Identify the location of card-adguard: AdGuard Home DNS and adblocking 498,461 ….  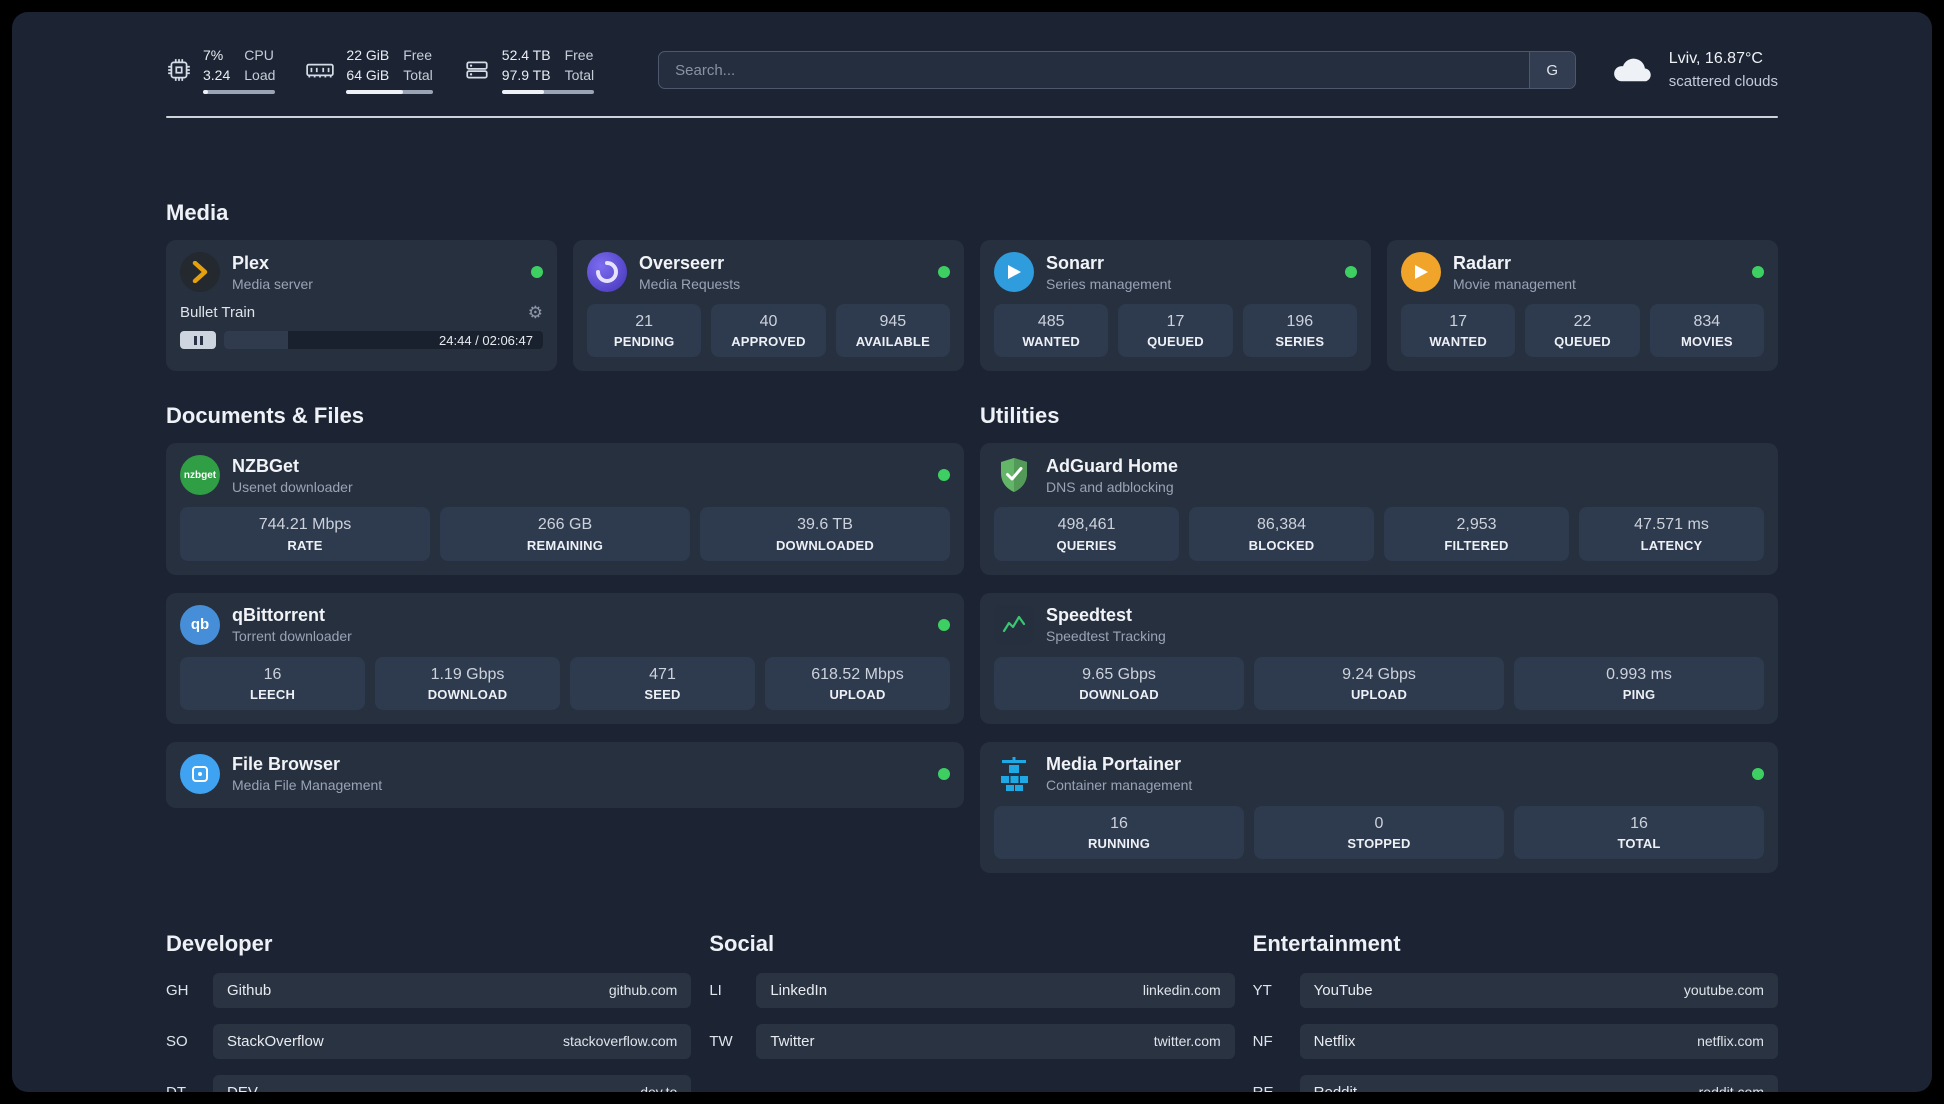
(1379, 509).